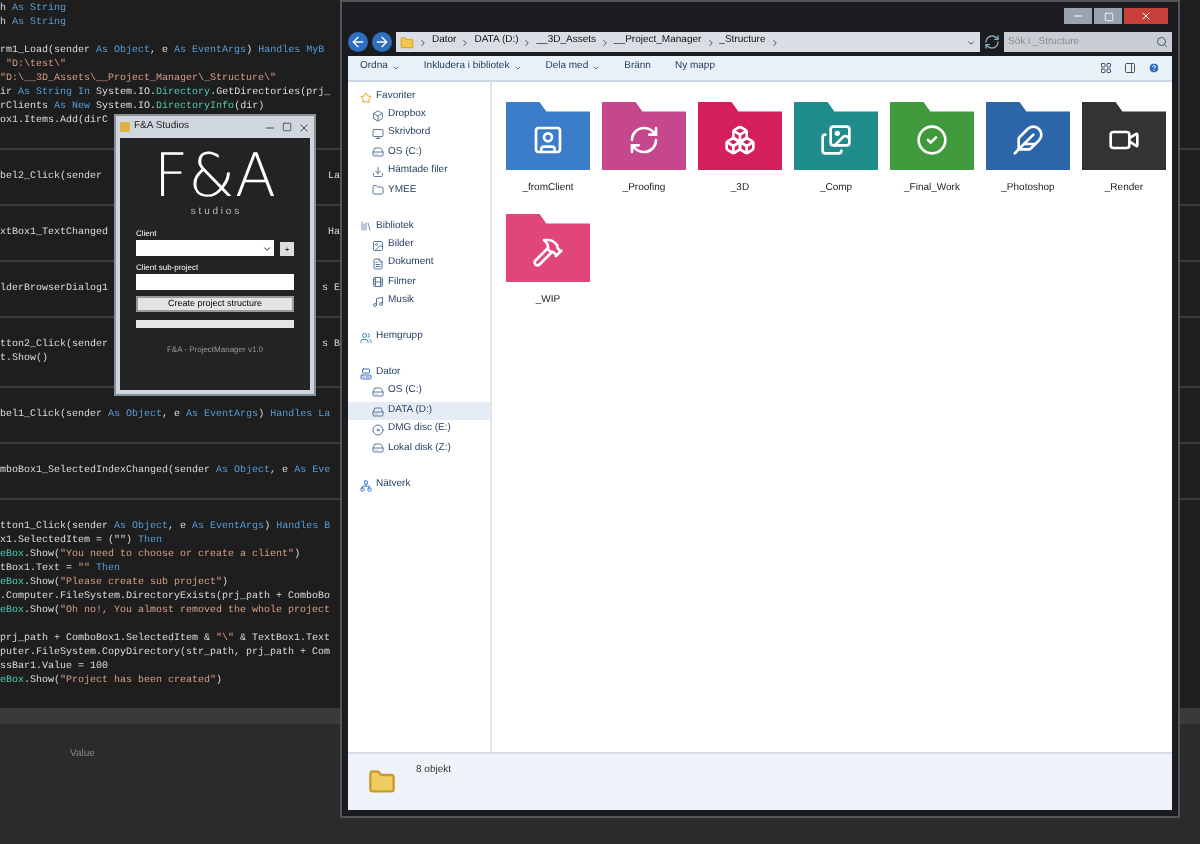 The height and width of the screenshot is (844, 1200). I want to click on logo: F&A, so click(215, 178).